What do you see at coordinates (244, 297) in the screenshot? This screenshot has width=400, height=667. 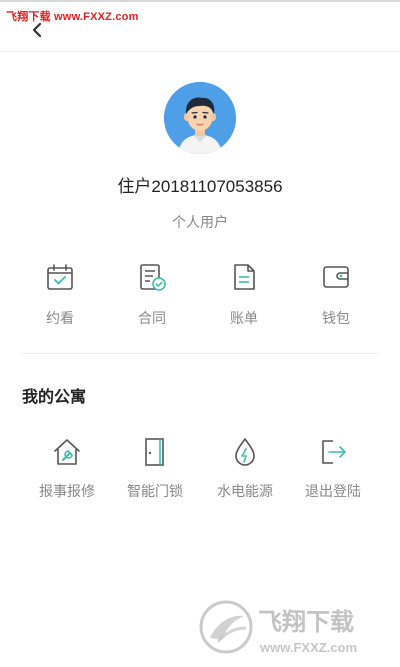 I see `quick-action-bill: 账单` at bounding box center [244, 297].